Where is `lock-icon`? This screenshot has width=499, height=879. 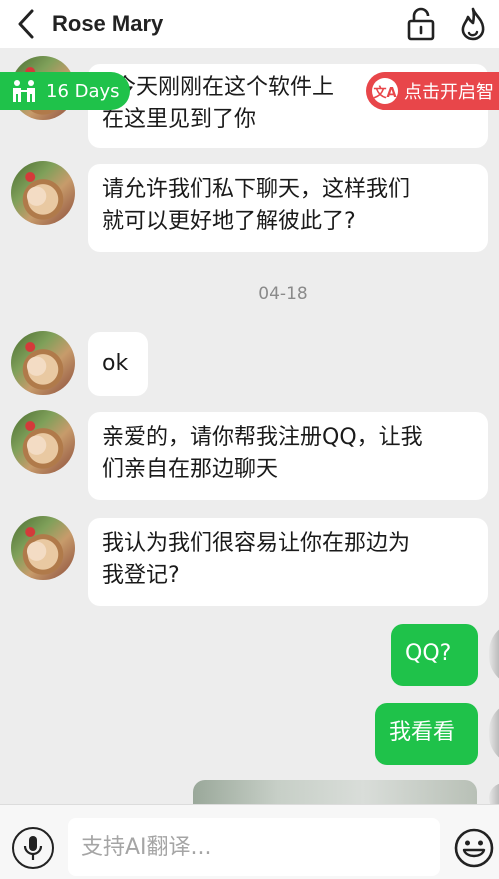 lock-icon is located at coordinates (421, 24).